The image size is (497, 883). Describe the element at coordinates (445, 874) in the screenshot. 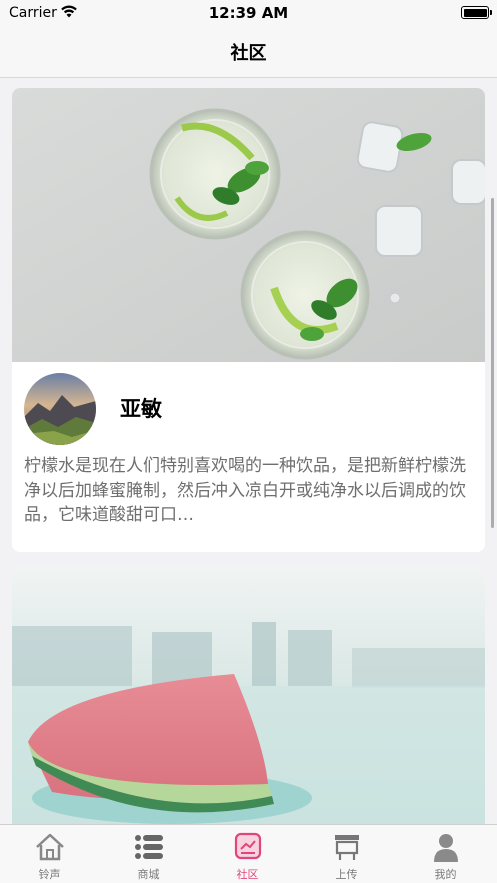

I see `tab-label: 我的` at that location.